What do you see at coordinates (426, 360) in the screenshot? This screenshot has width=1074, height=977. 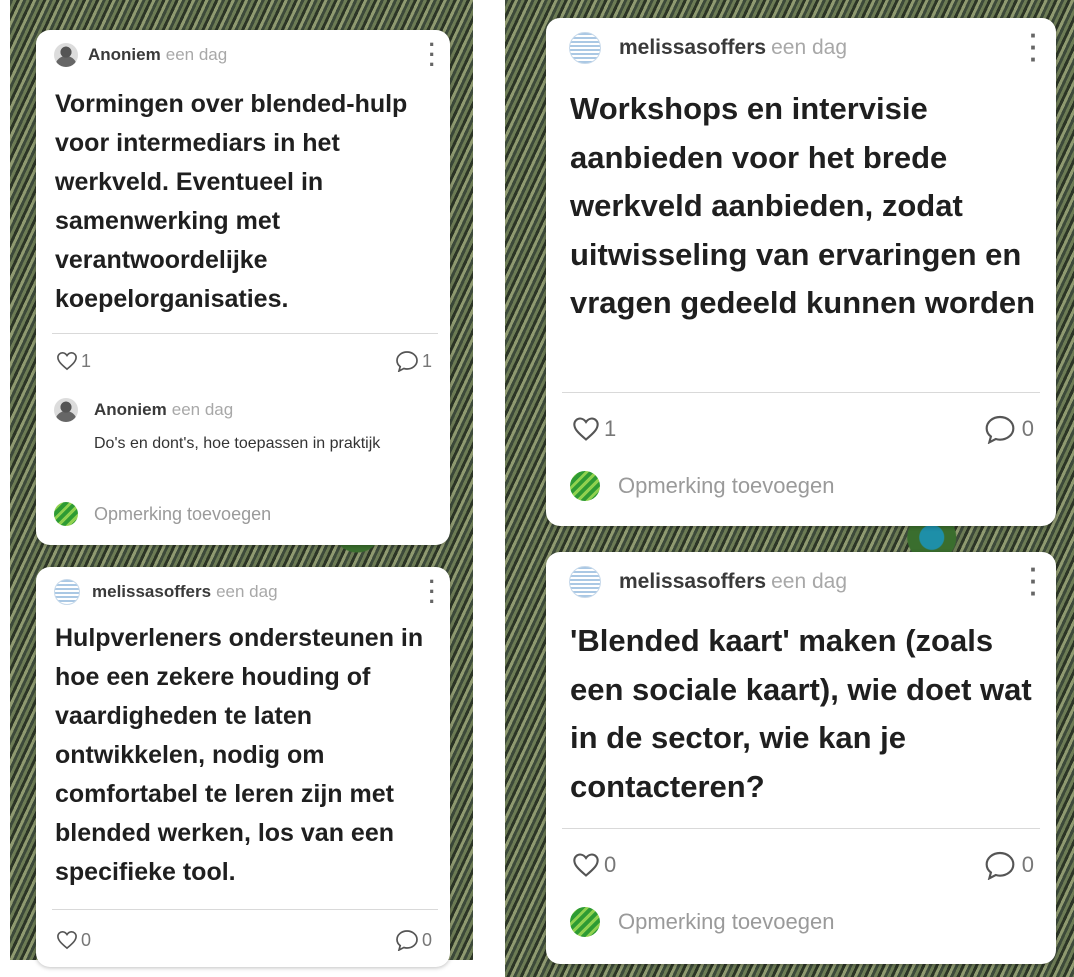 I see `comment-count: 1` at bounding box center [426, 360].